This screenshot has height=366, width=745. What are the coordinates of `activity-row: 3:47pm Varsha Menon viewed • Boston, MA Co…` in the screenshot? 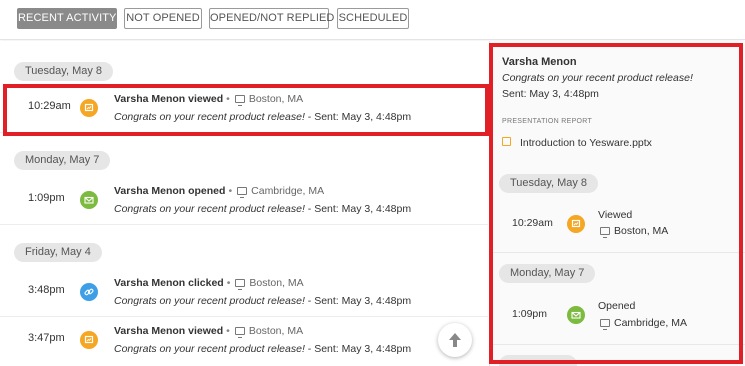 It's located at (244, 341).